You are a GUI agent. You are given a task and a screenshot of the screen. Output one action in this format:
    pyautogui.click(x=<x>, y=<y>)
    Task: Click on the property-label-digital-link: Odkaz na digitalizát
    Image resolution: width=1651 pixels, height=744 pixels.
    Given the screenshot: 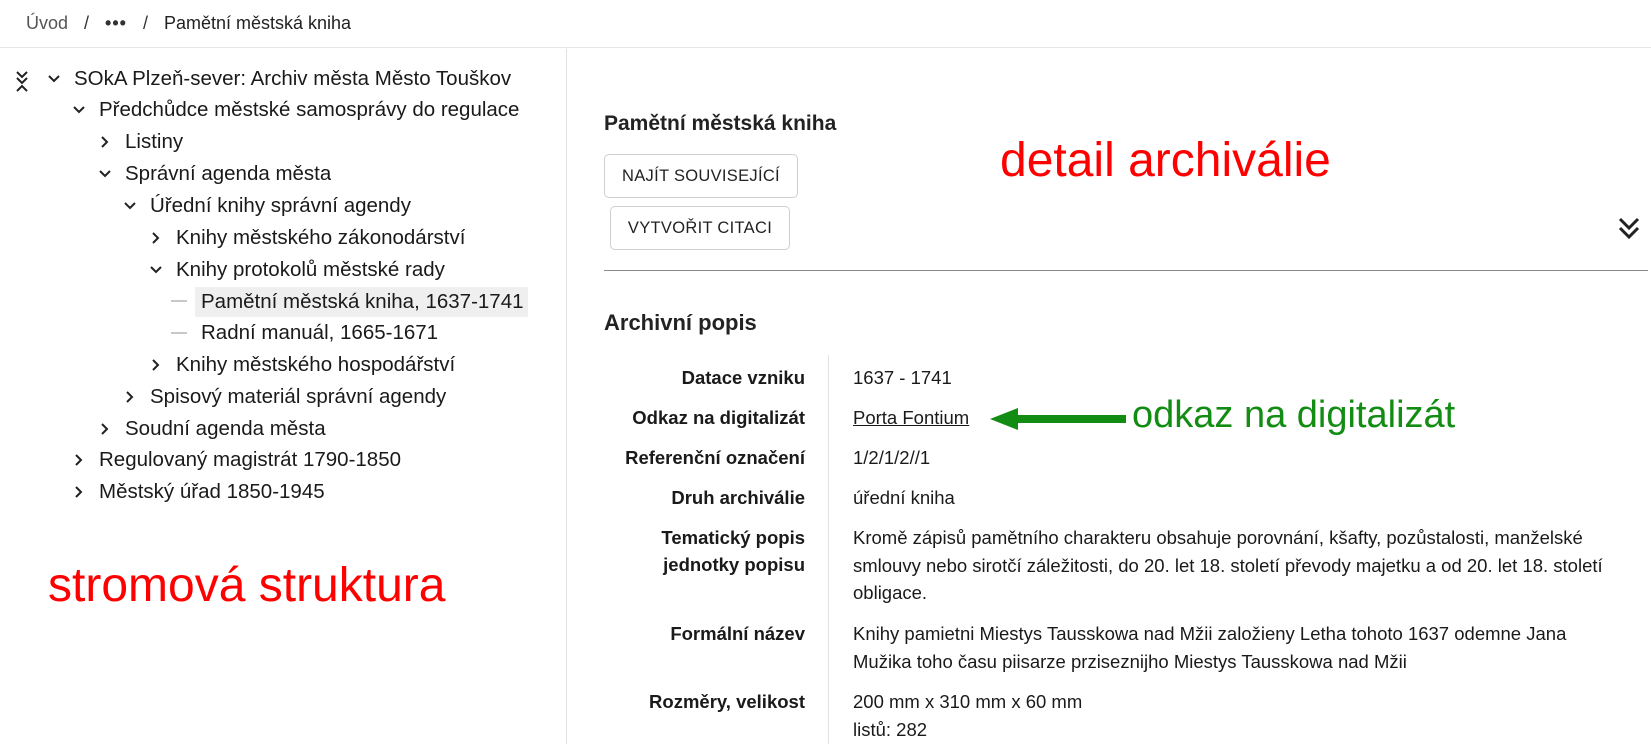 What is the action you would take?
    pyautogui.click(x=718, y=417)
    